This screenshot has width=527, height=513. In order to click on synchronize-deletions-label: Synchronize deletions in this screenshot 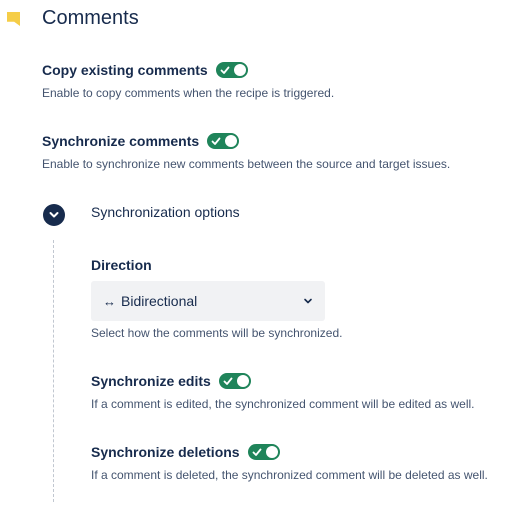, I will do `click(165, 452)`.